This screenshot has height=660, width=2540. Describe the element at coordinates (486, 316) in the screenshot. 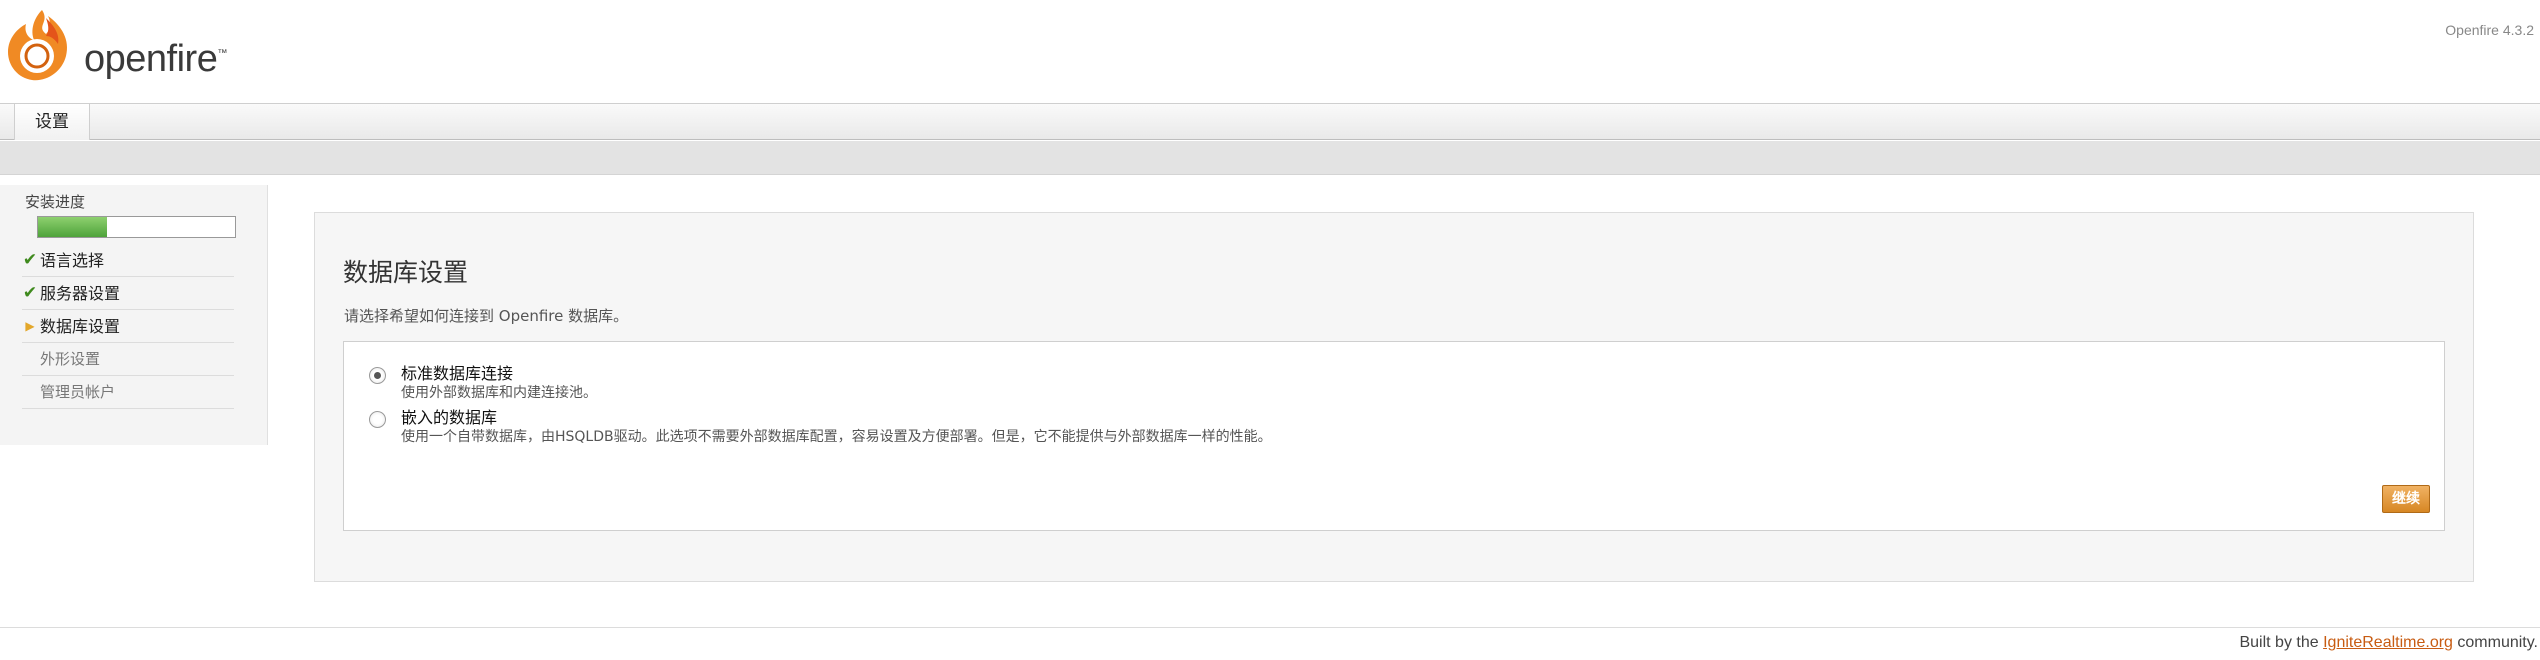

I see `page-description: 请选择希望如何连接到 Openfire 数据库。` at that location.